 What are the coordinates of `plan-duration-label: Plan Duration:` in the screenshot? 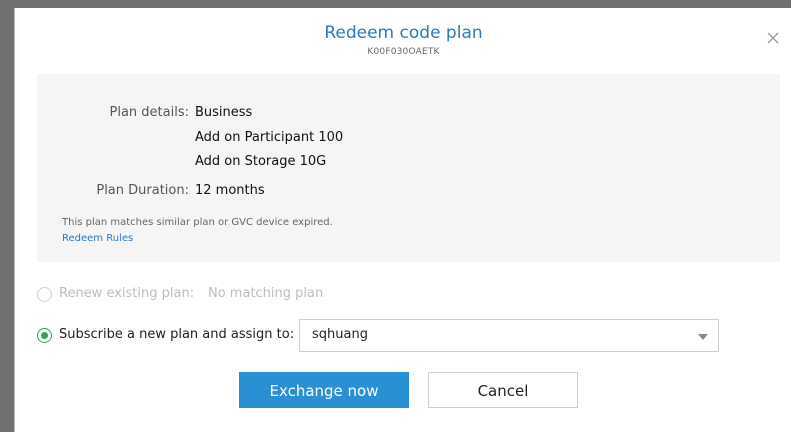 It's located at (142, 190).